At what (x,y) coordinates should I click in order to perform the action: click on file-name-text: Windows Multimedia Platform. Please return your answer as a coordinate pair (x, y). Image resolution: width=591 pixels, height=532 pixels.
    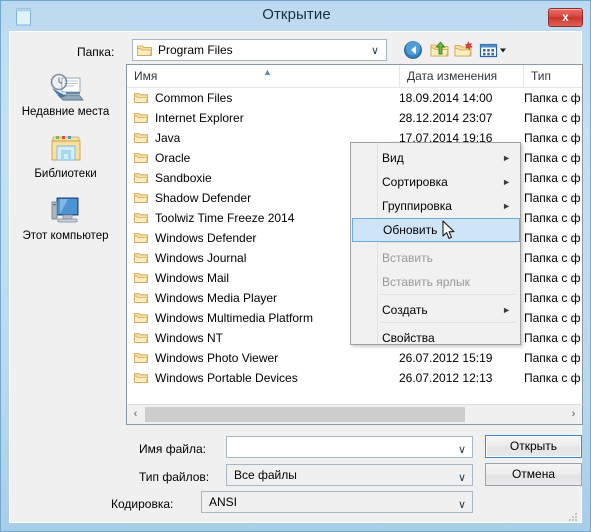
    Looking at the image, I should click on (234, 318).